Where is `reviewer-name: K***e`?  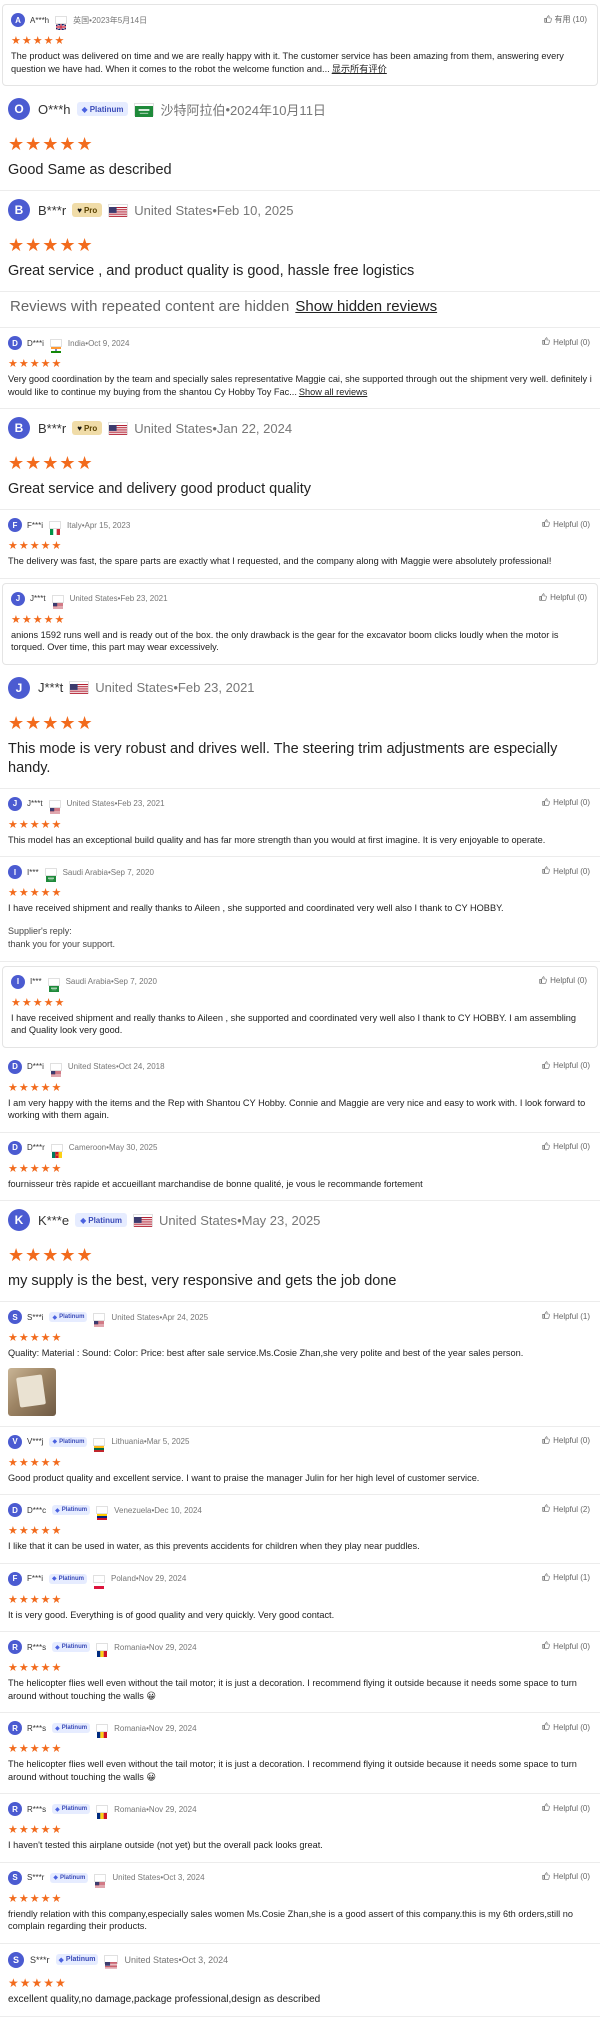
reviewer-name: K***e is located at coordinates (53, 1220).